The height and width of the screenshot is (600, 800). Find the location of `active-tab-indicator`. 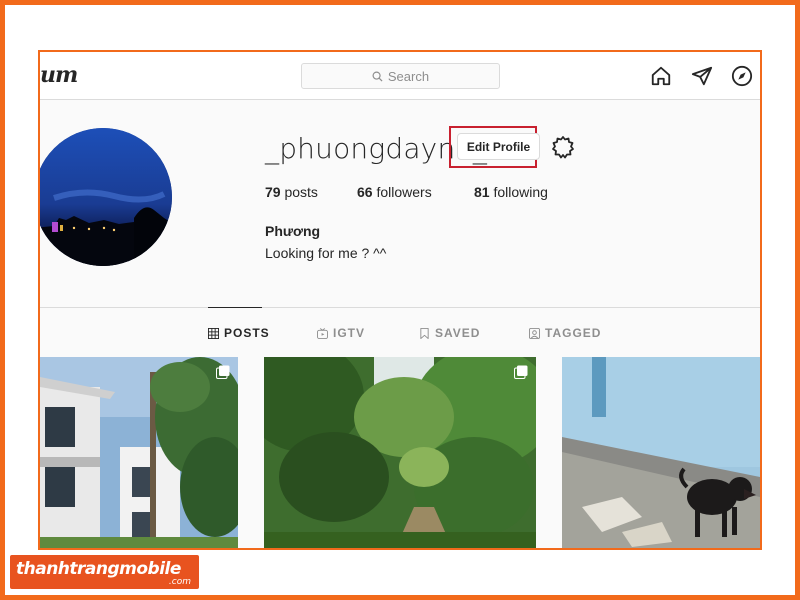

active-tab-indicator is located at coordinates (235, 307).